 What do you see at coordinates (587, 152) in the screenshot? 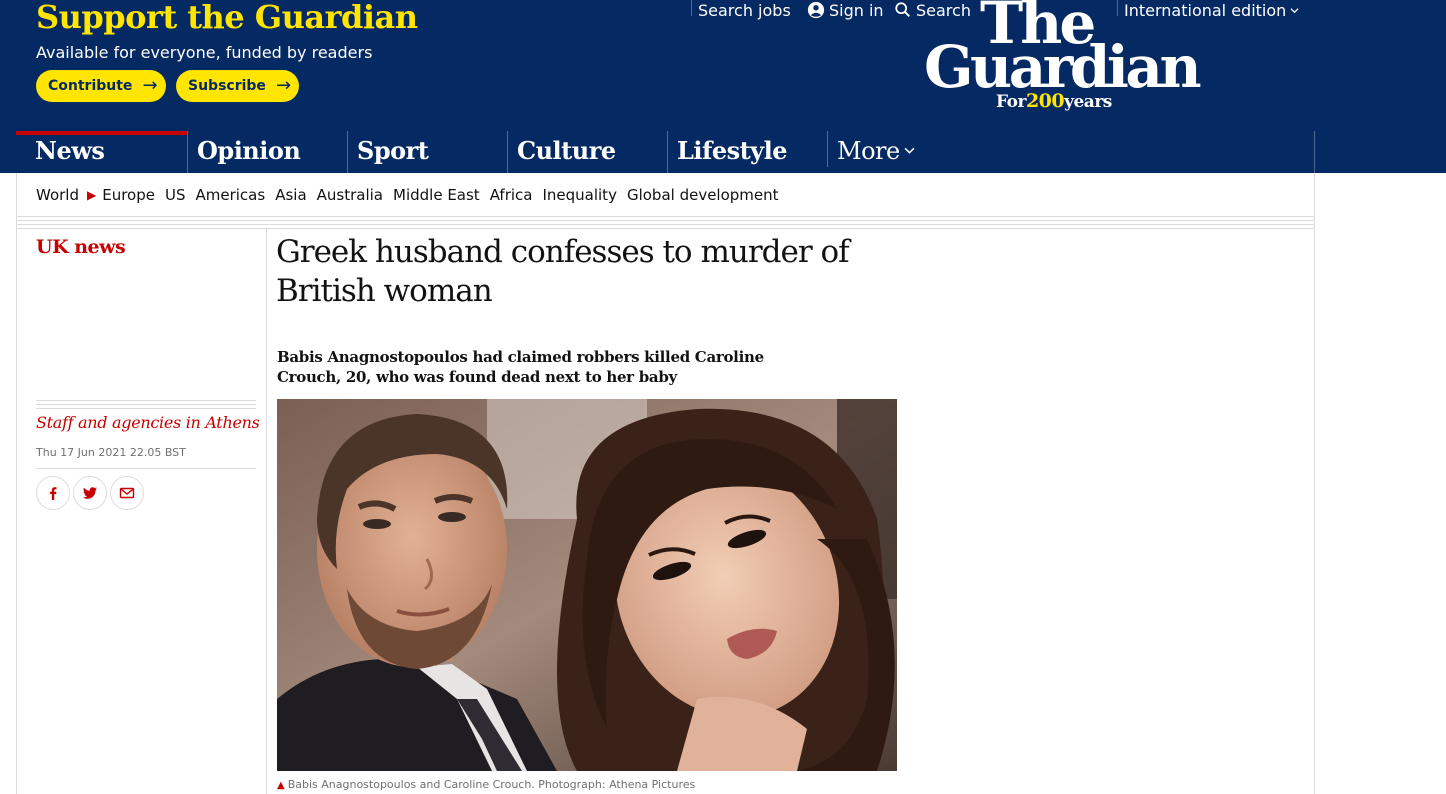
I see `nav-culture: Culture` at bounding box center [587, 152].